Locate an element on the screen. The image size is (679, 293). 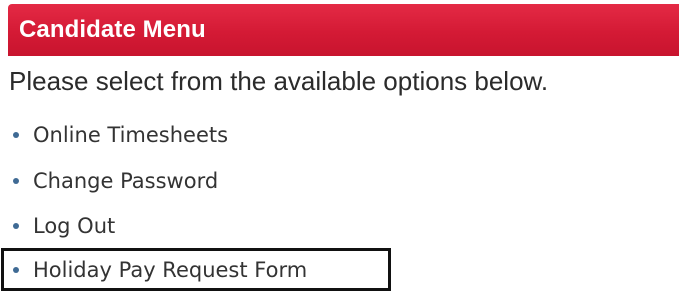
log-out-link: Log Out is located at coordinates (74, 226).